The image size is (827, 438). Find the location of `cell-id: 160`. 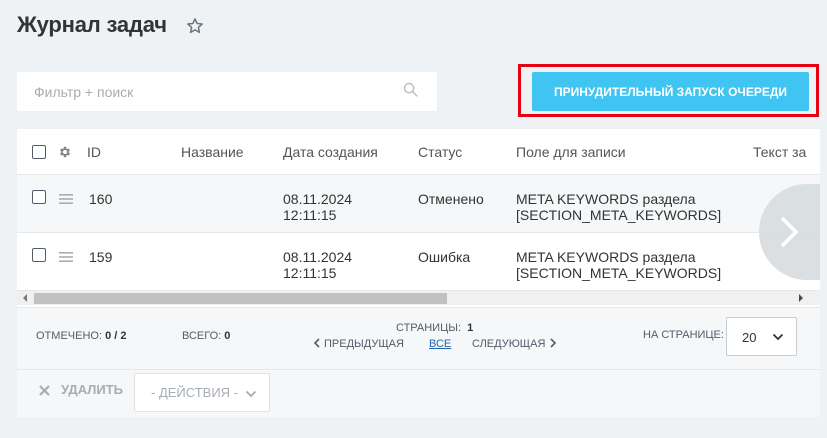

cell-id: 160 is located at coordinates (101, 199).